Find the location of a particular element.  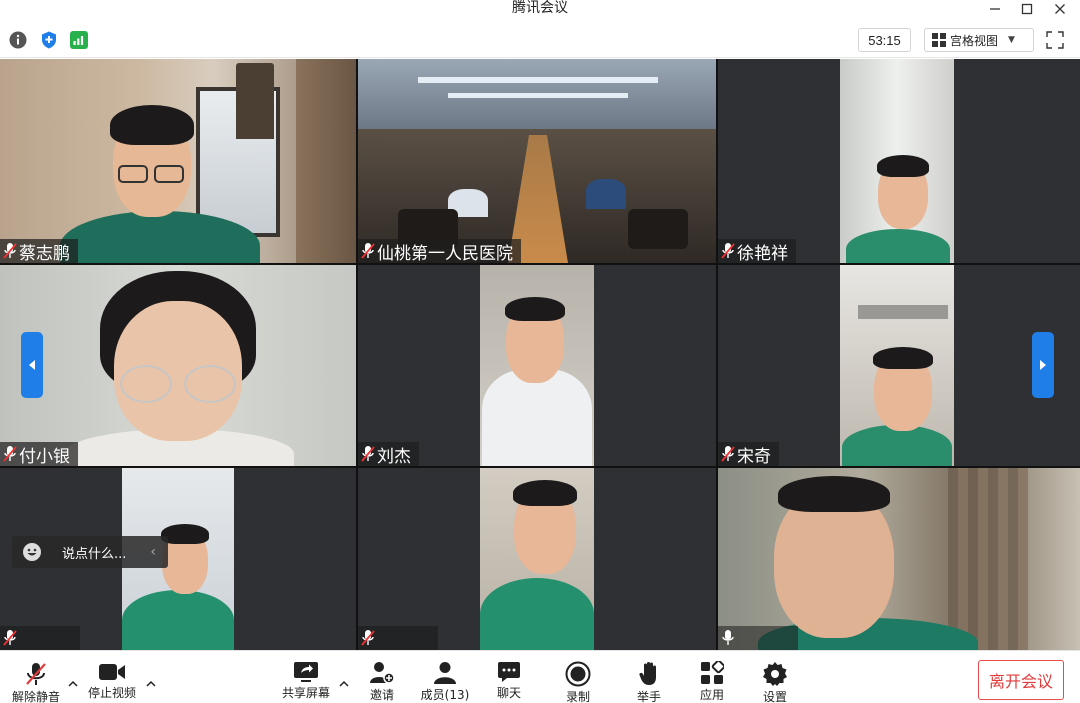

chat-icon is located at coordinates (509, 672).